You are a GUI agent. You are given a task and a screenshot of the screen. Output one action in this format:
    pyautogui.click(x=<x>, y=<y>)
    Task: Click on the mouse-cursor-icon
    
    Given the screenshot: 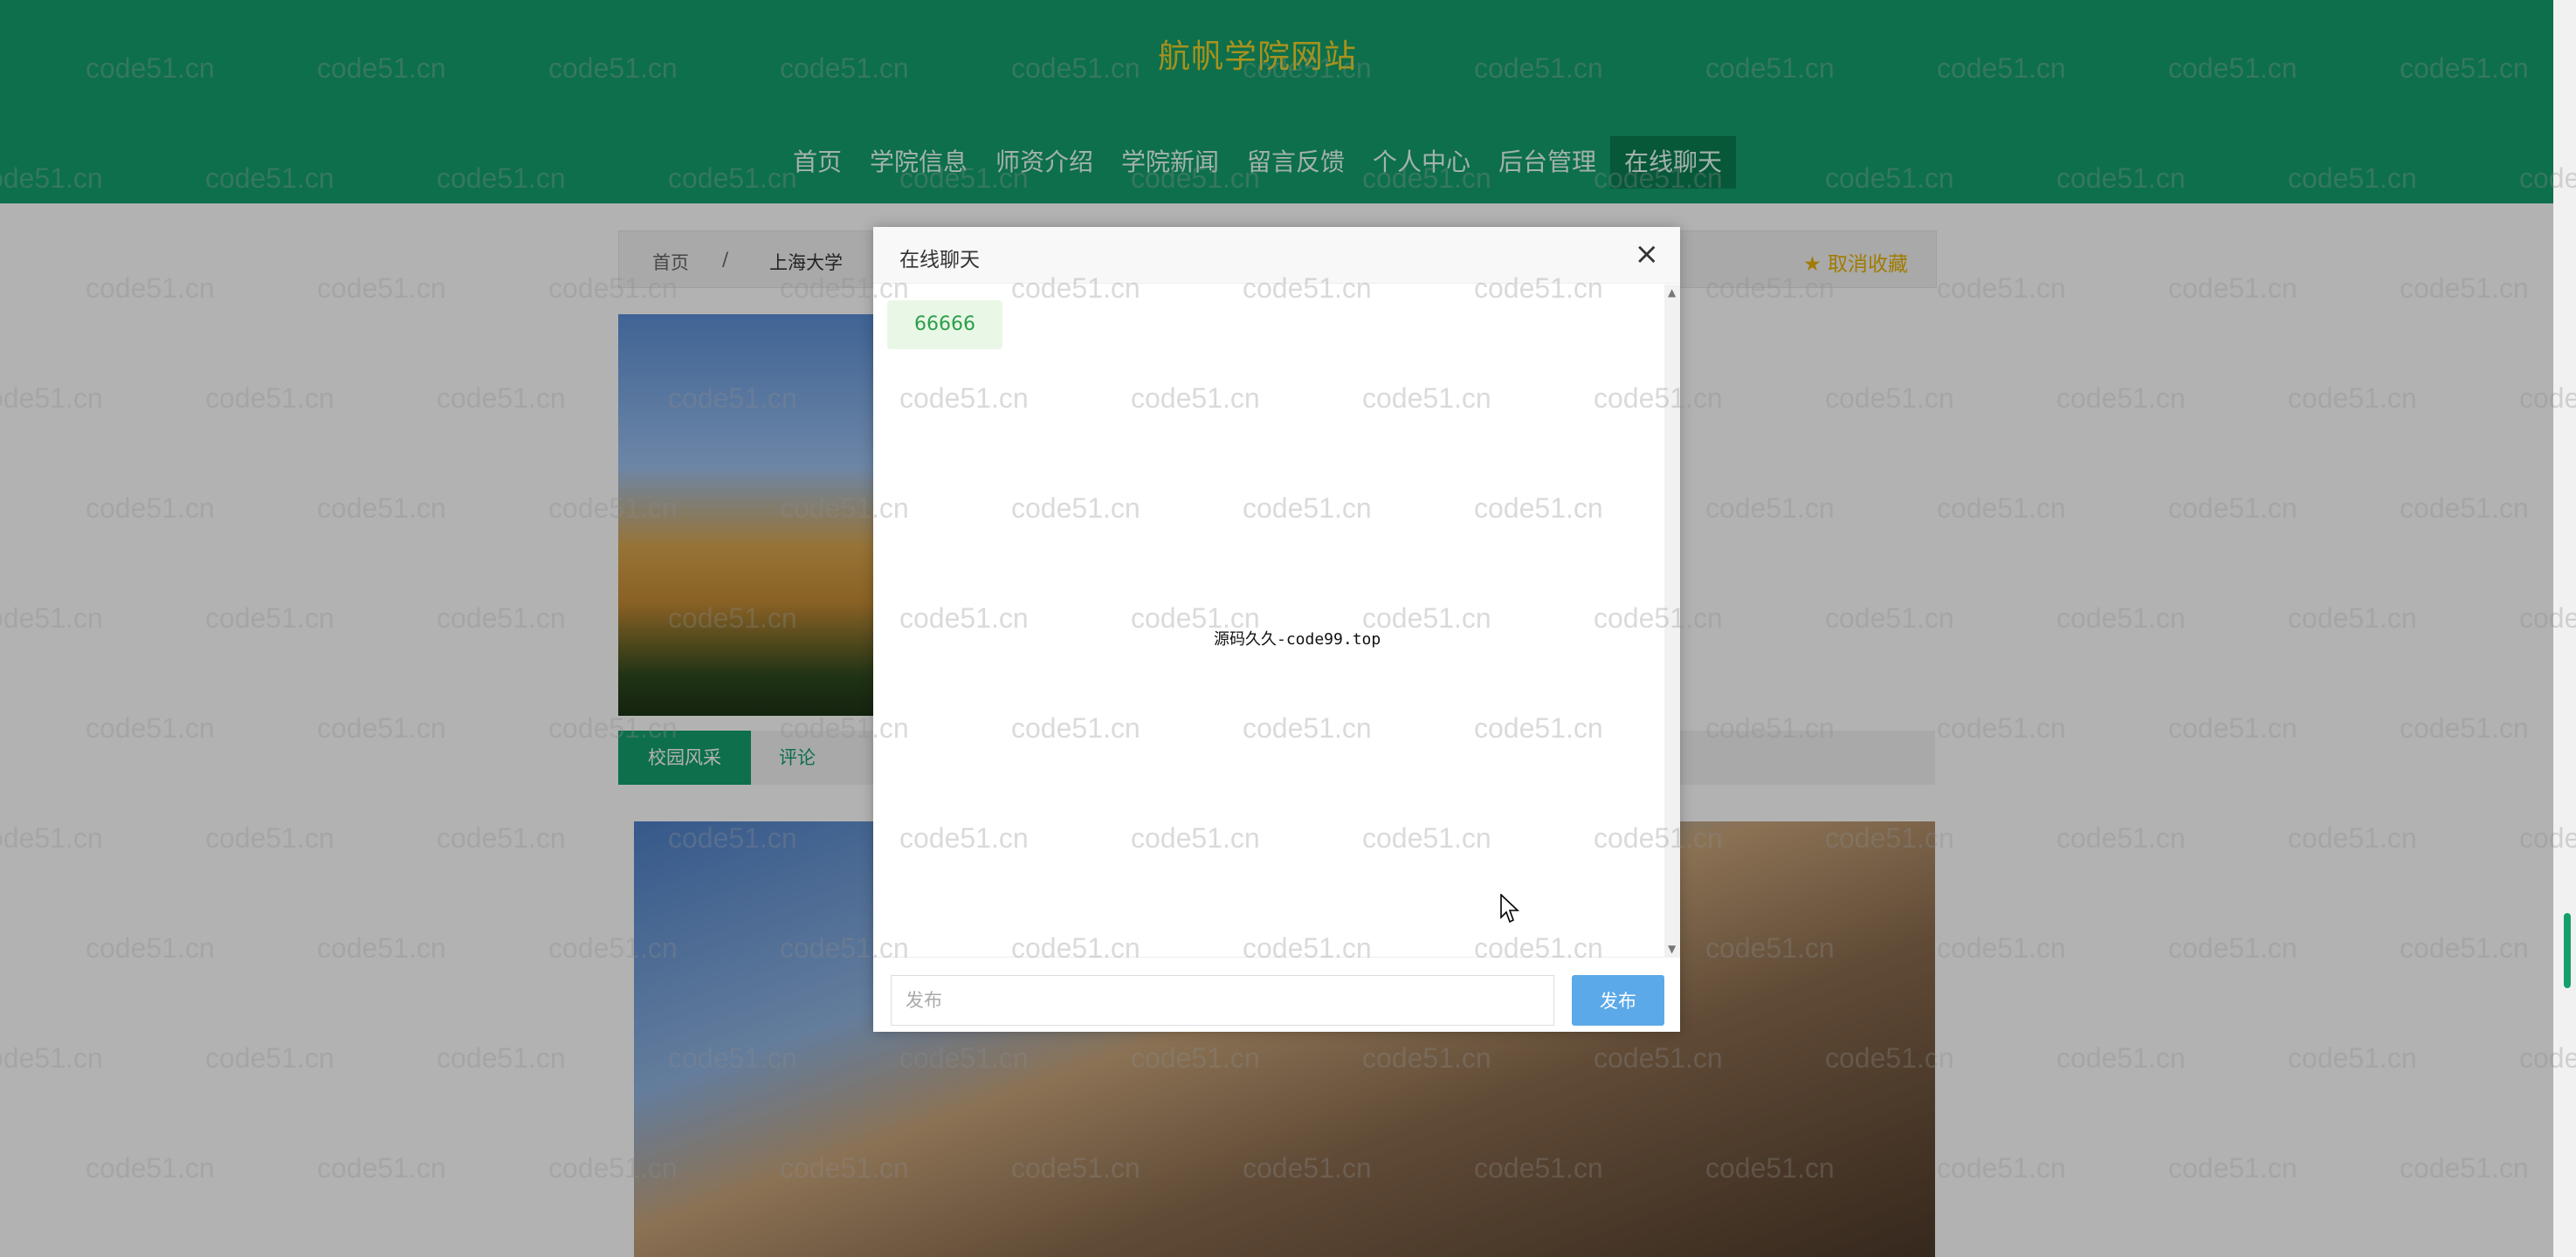 What is the action you would take?
    pyautogui.click(x=1509, y=909)
    